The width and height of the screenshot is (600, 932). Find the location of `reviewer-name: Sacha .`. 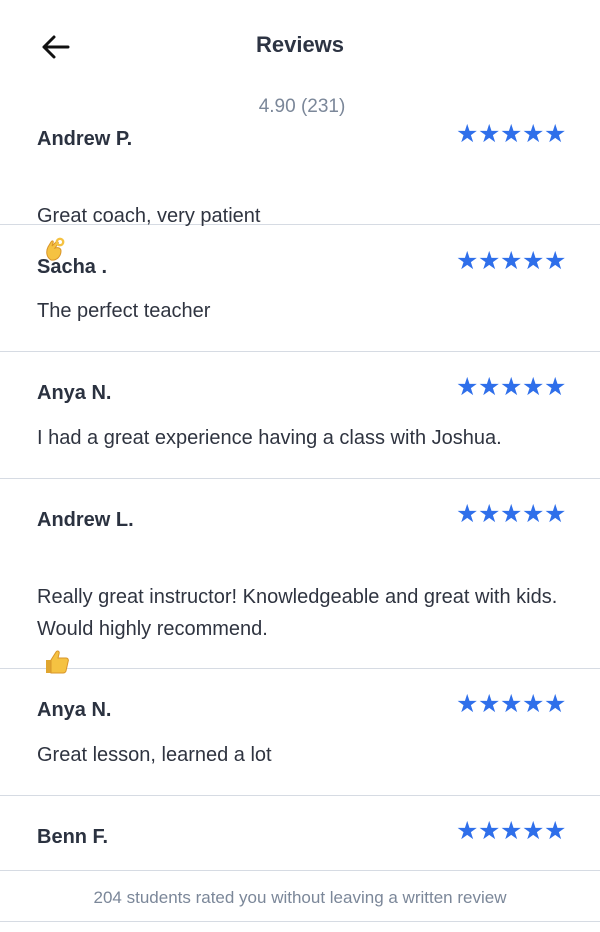

reviewer-name: Sacha . is located at coordinates (72, 267).